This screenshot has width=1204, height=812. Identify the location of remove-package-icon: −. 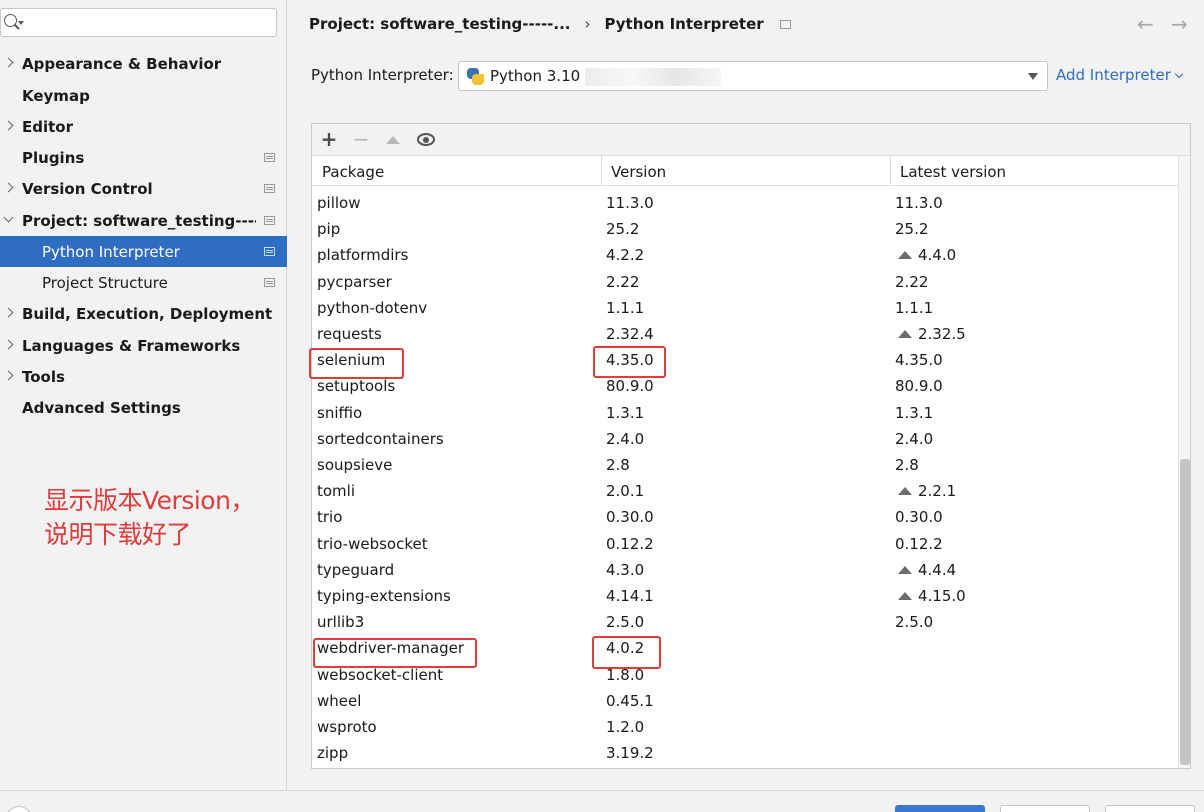
(361, 140).